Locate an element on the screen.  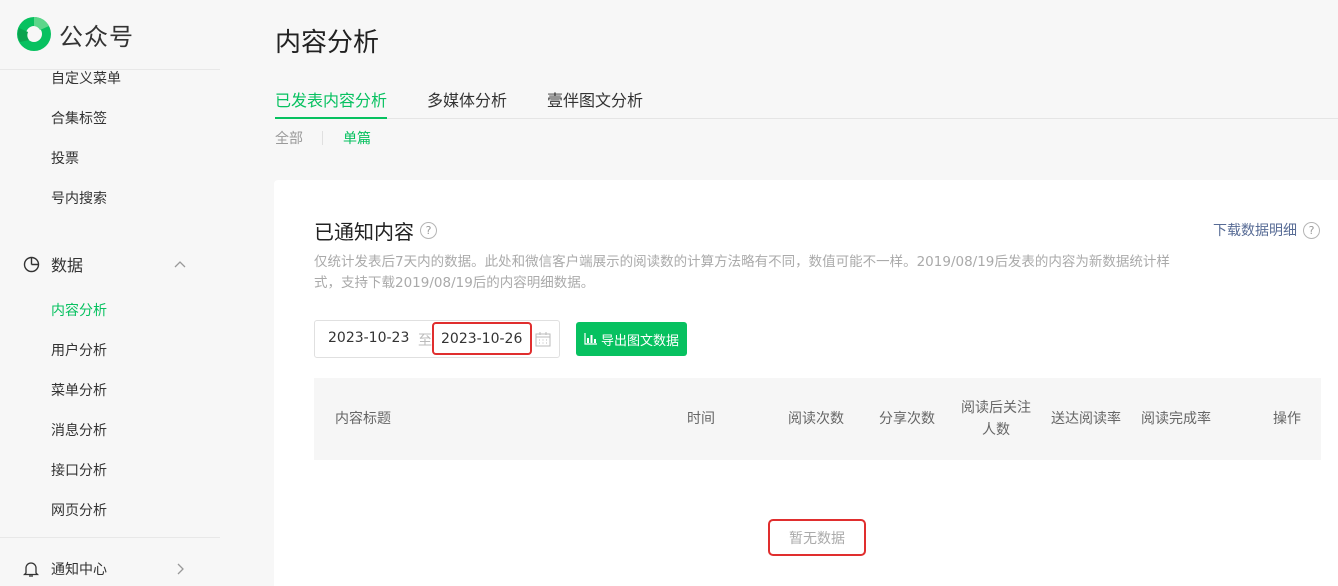
tab-yiban-analysis: 壹伴图文分析 is located at coordinates (595, 104).